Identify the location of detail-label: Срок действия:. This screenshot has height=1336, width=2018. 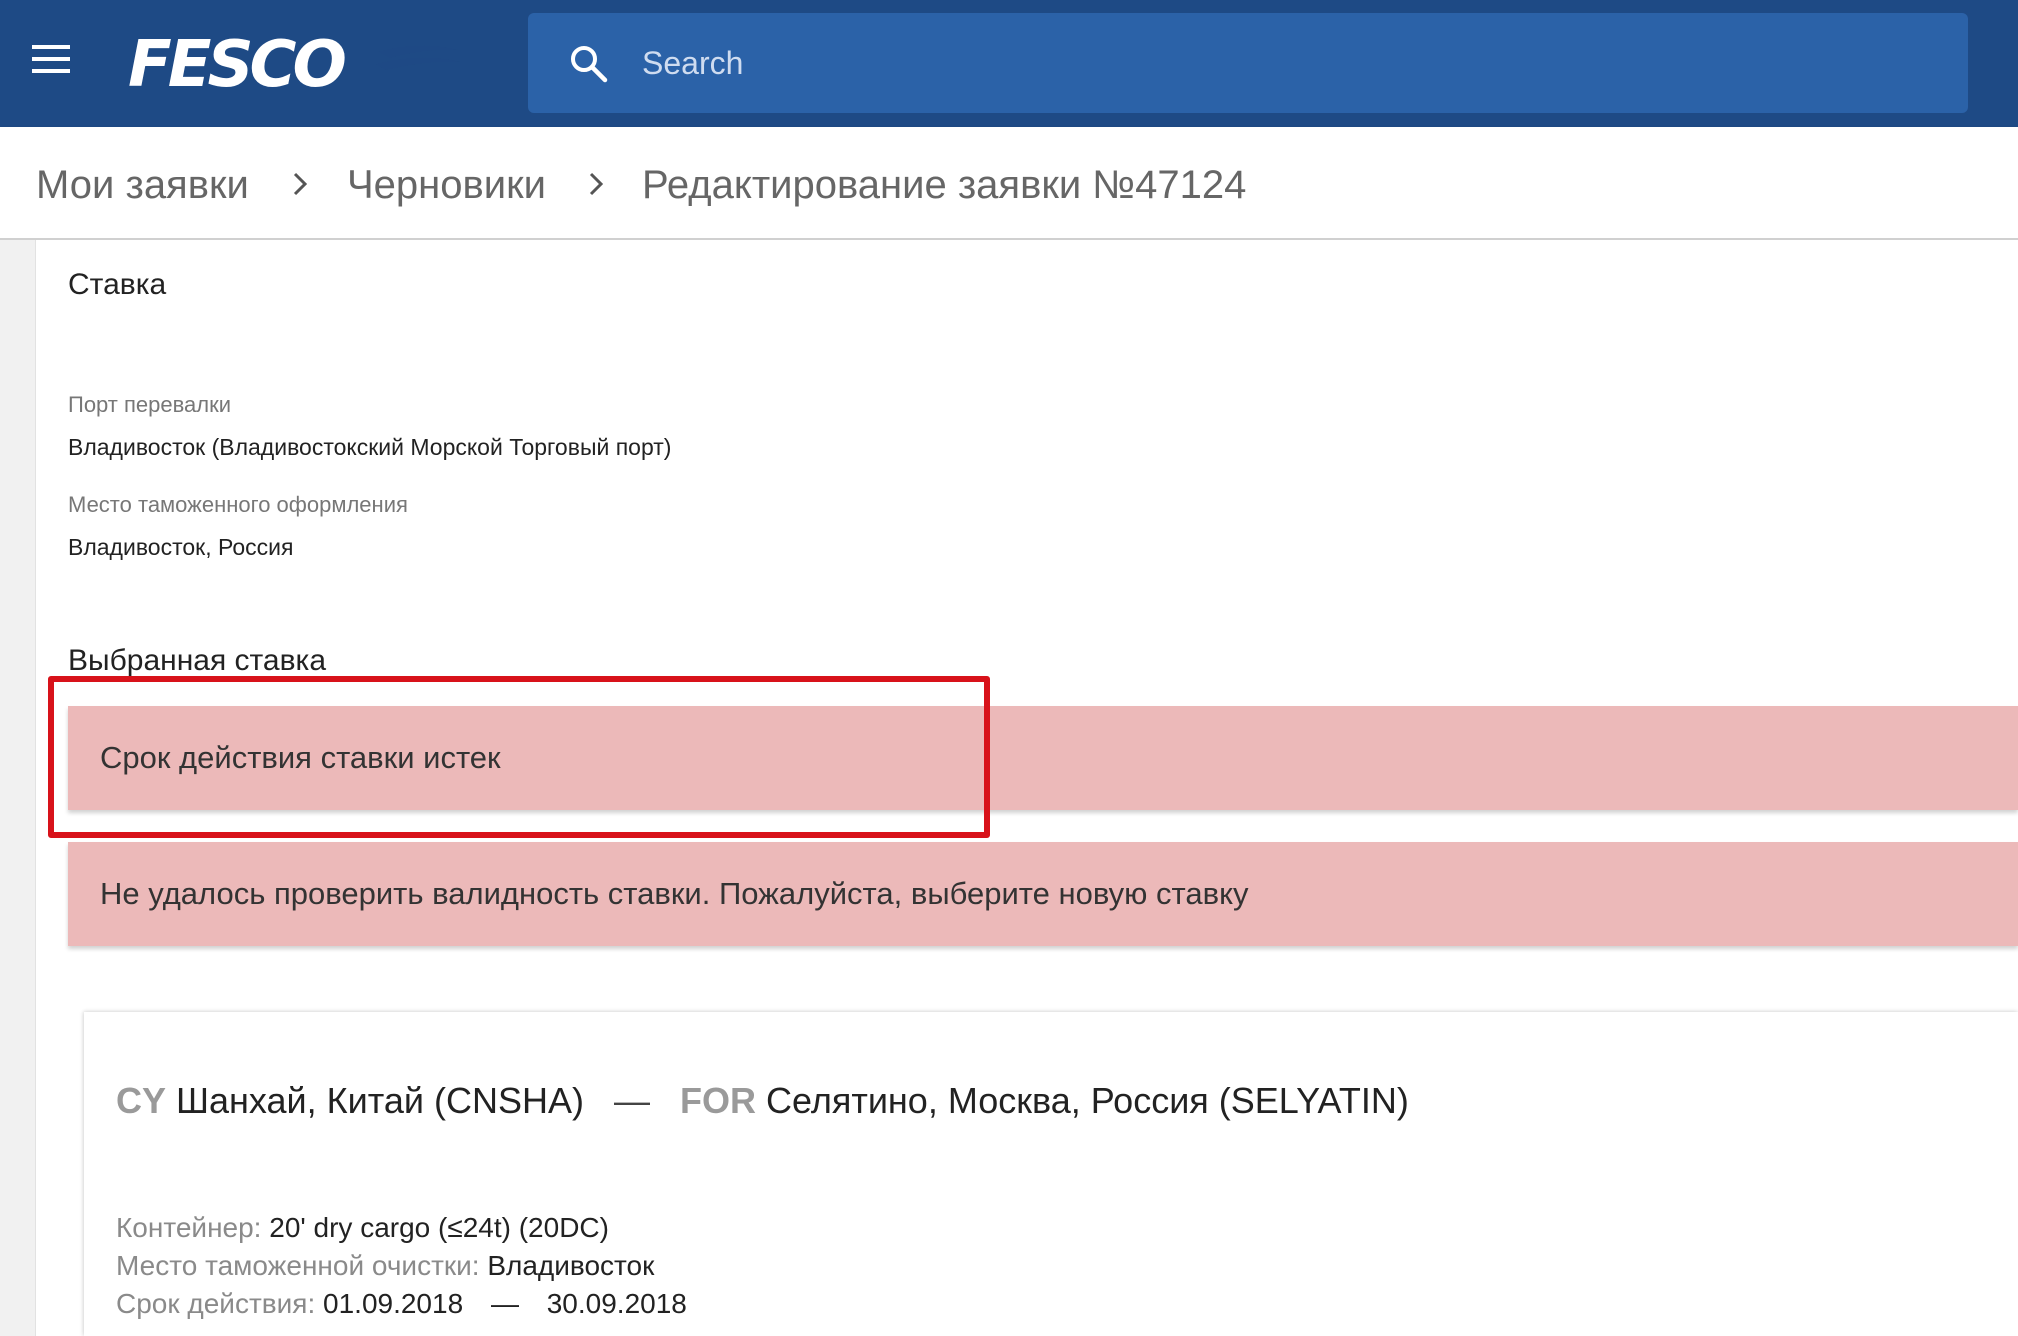
(216, 1303).